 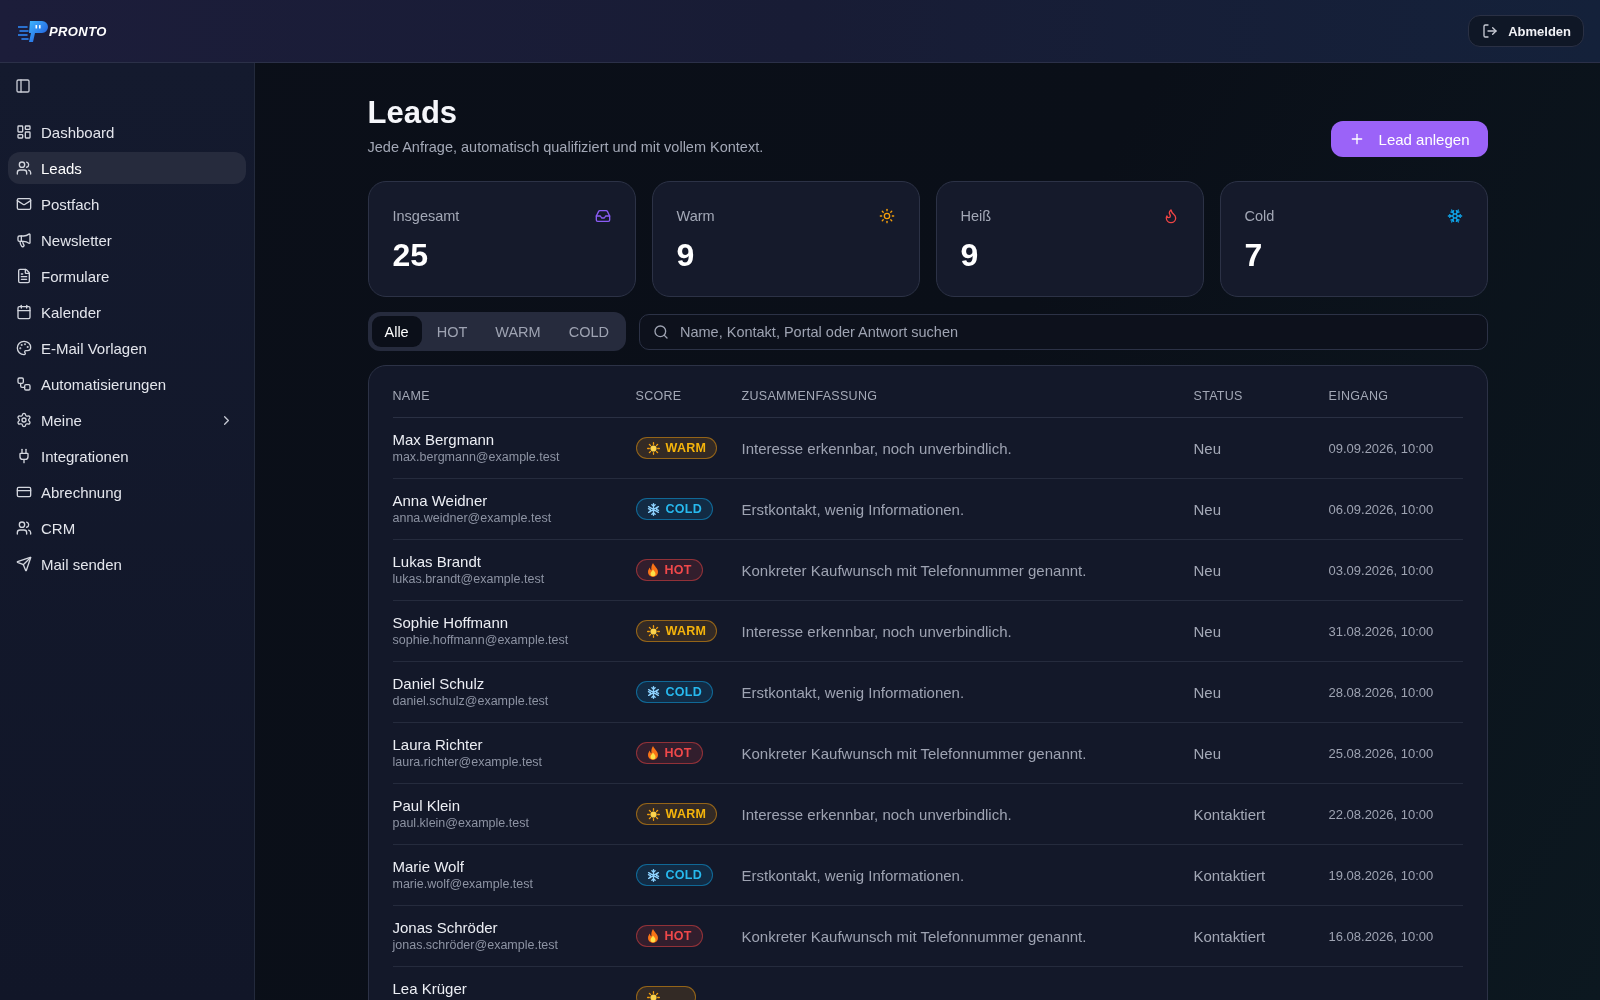 I want to click on search-field: Name, Kontakt, Portal oder Antwort suchen, so click(x=1063, y=331).